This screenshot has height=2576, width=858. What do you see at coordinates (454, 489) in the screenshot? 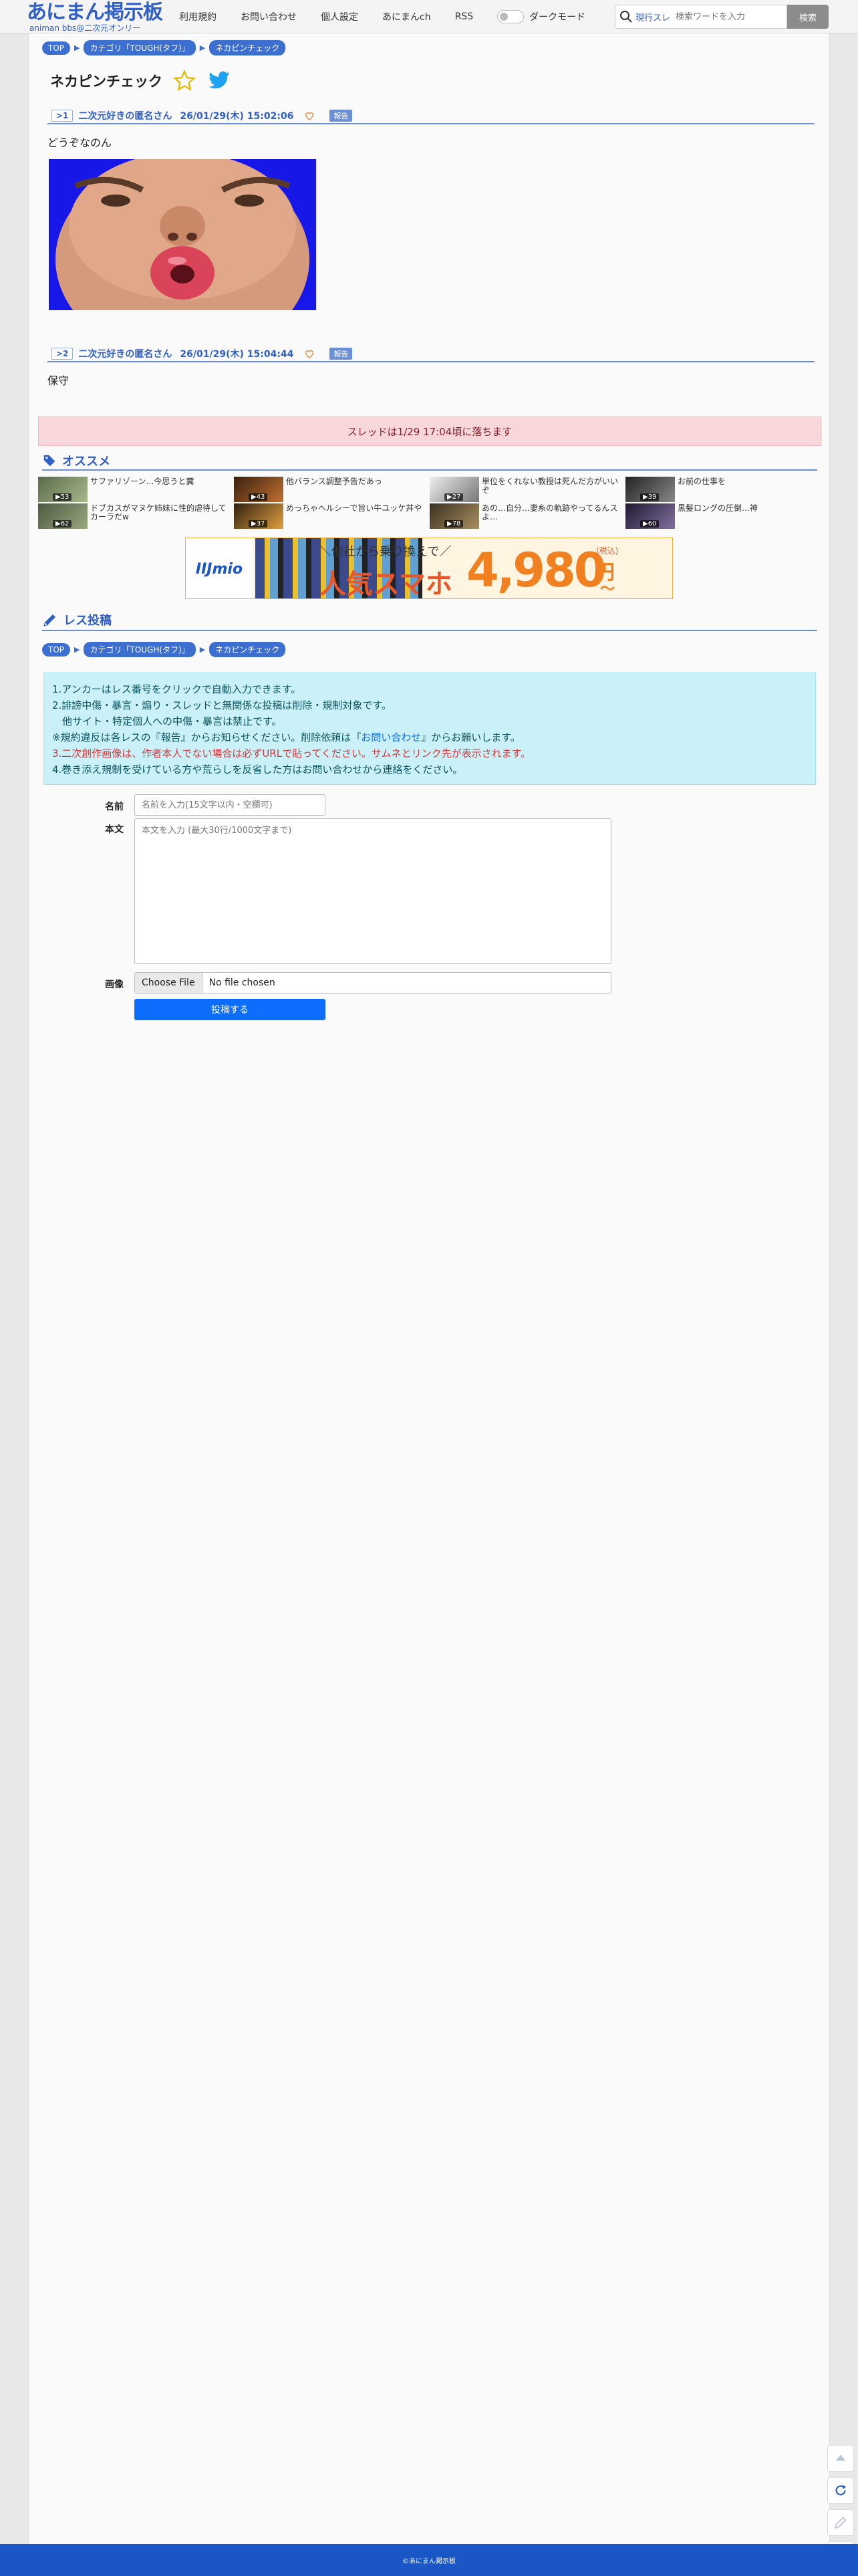
I see `thumbnail: ▶27` at bounding box center [454, 489].